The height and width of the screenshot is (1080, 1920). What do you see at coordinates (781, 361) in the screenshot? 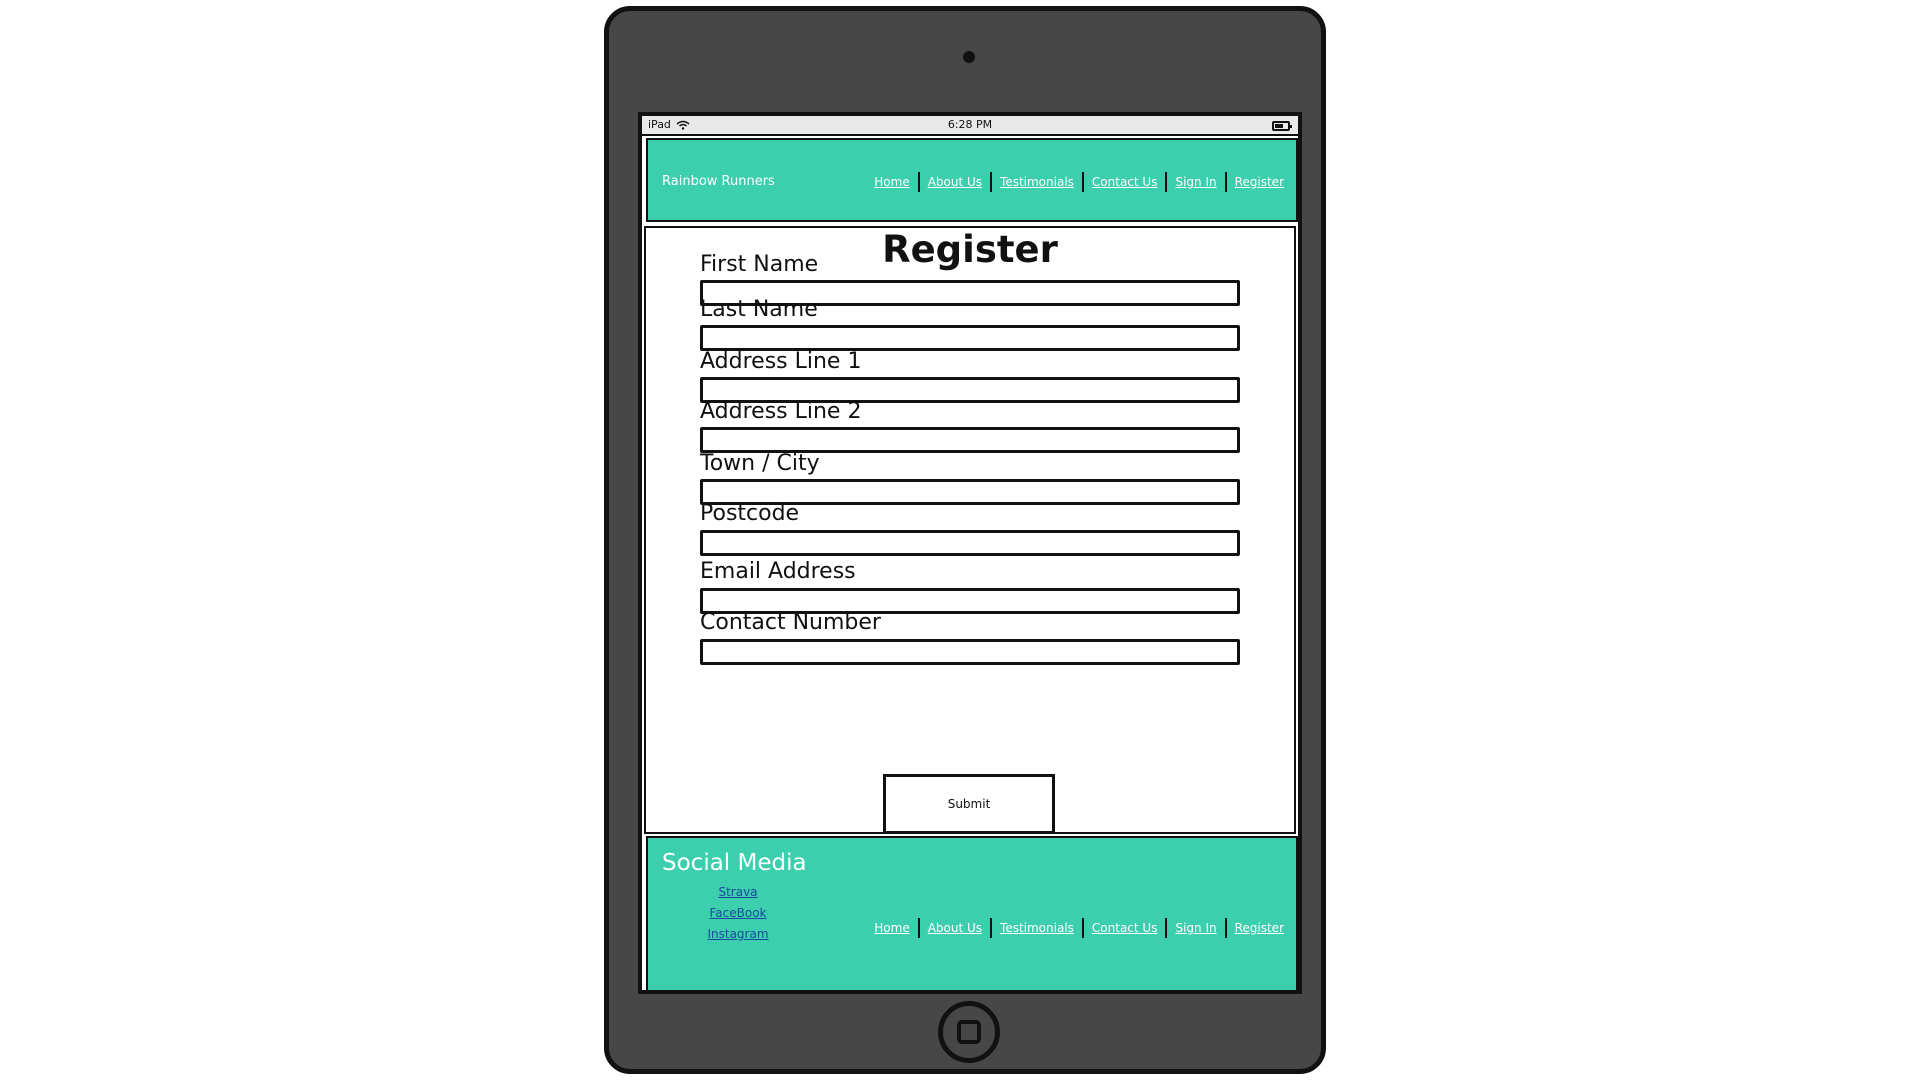
I see `address-line-1-label: Address Line 1` at bounding box center [781, 361].